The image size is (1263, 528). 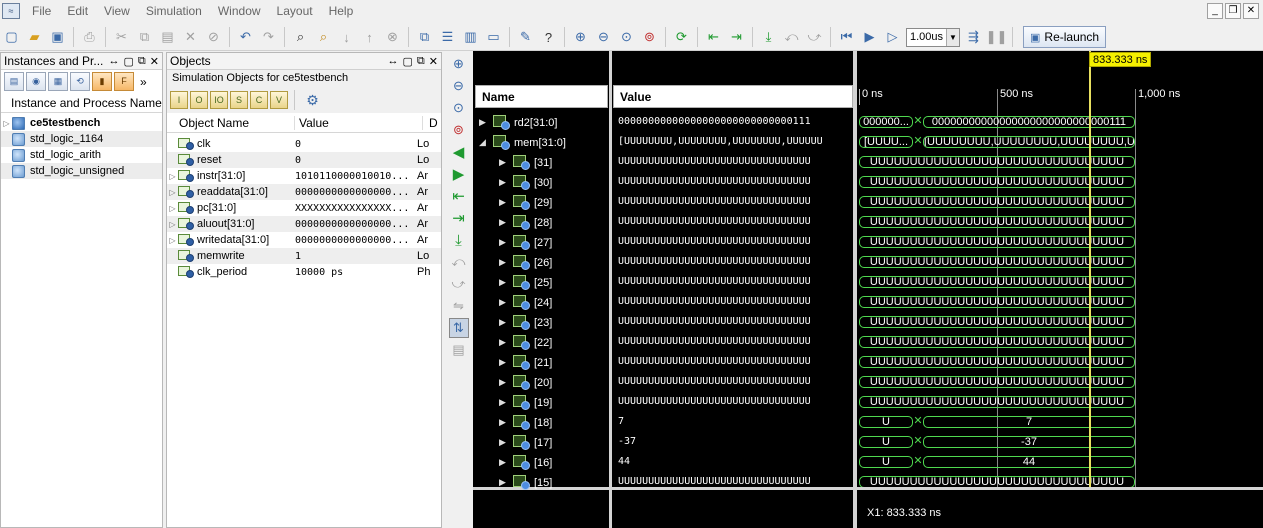 I want to click on restore-panel-icon: ▢, so click(x=129, y=61).